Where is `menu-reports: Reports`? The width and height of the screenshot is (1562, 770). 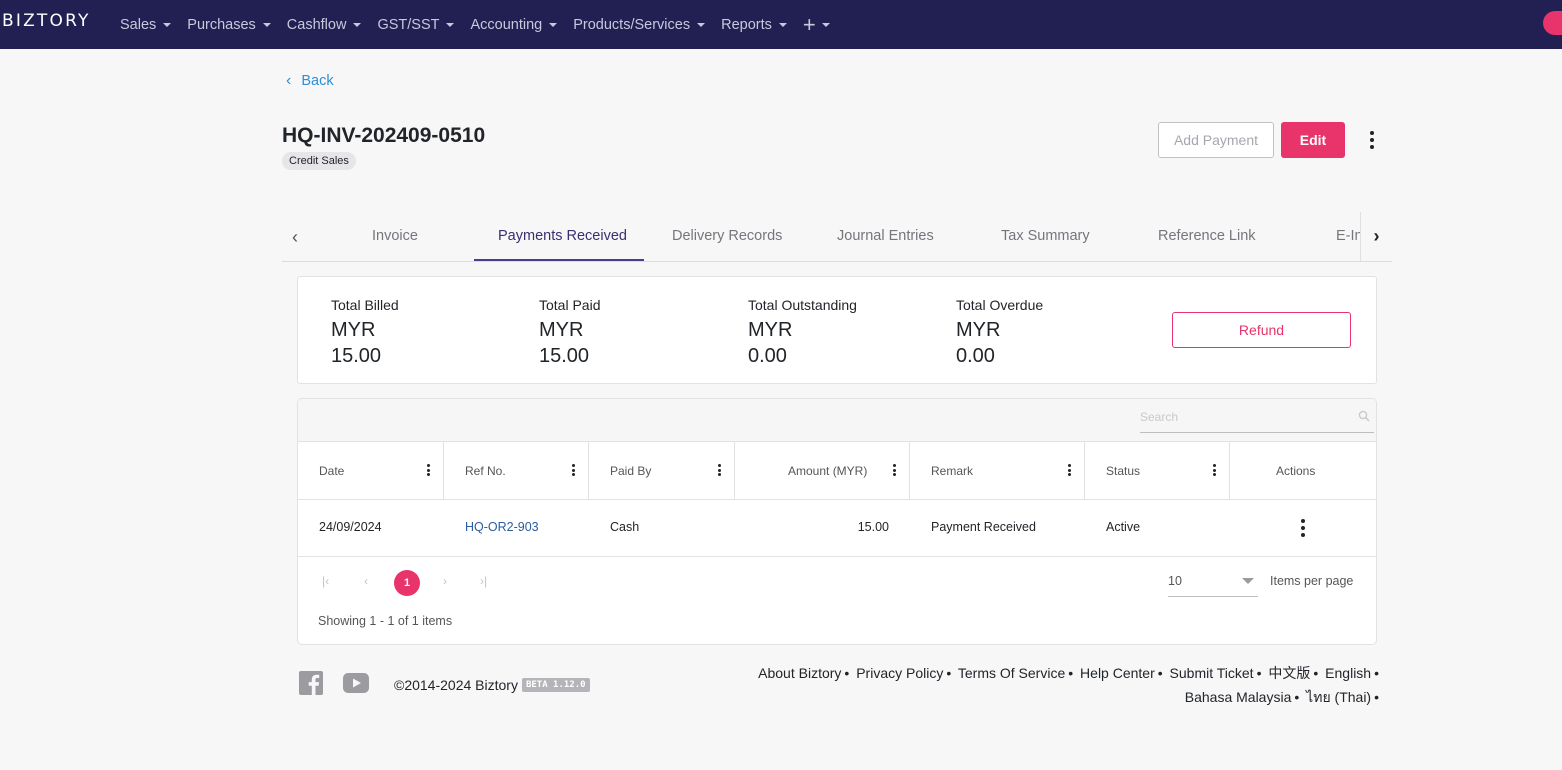 menu-reports: Reports is located at coordinates (754, 25).